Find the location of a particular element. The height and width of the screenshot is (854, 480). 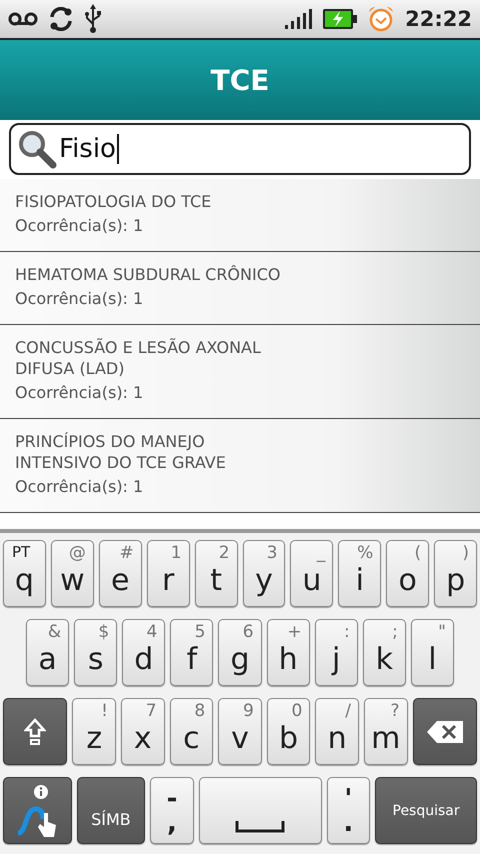

key-hint: 4 is located at coordinates (152, 632).